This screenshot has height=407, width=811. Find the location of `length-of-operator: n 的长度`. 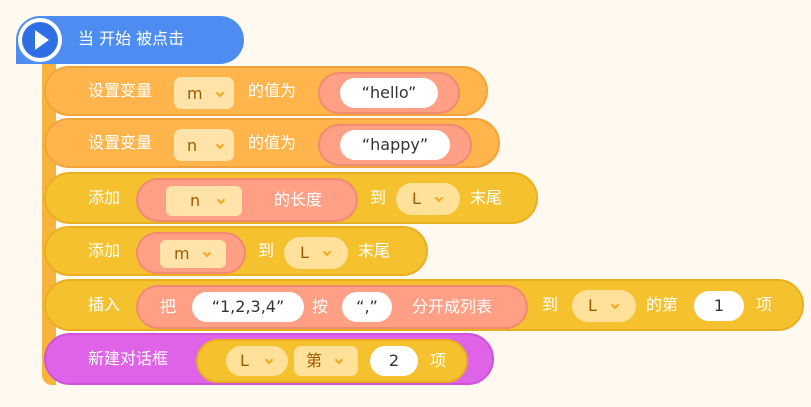

length-of-operator: n 的长度 is located at coordinates (247, 200).